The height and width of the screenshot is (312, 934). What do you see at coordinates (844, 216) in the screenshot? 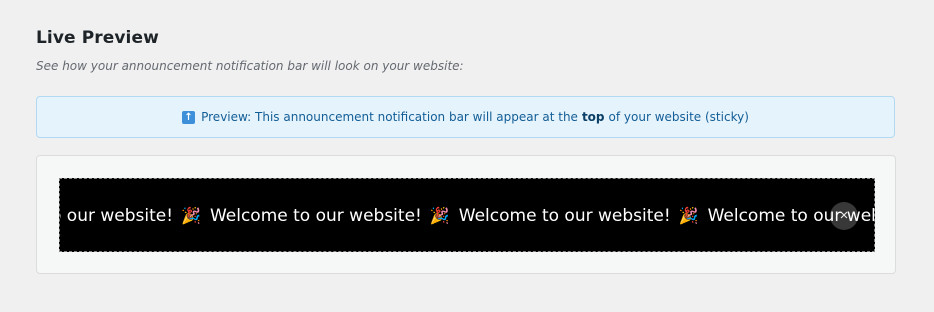
I see `close-button: ×` at bounding box center [844, 216].